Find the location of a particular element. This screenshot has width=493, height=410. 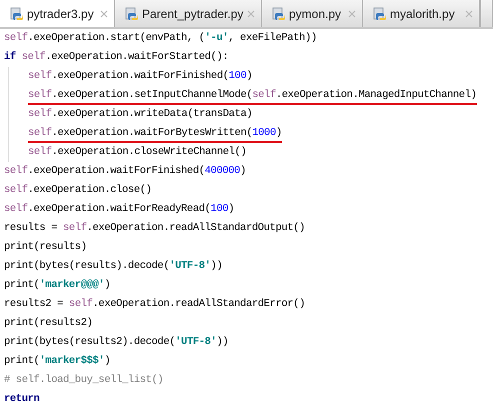

code-line: self.exeOperation.waitForFinished(100) is located at coordinates (140, 76).